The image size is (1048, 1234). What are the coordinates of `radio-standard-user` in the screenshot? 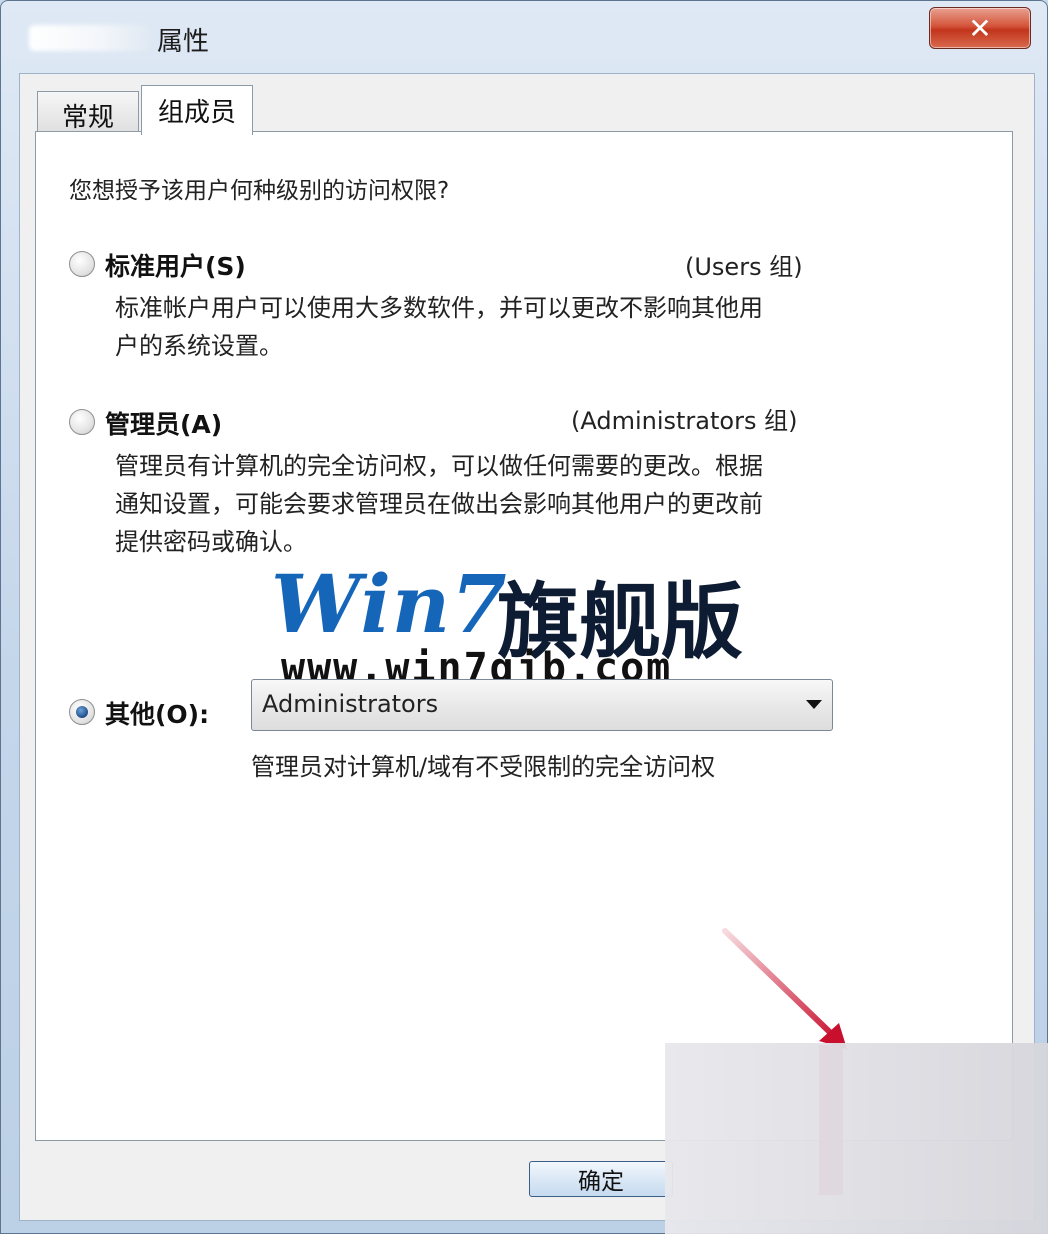 It's located at (82, 264).